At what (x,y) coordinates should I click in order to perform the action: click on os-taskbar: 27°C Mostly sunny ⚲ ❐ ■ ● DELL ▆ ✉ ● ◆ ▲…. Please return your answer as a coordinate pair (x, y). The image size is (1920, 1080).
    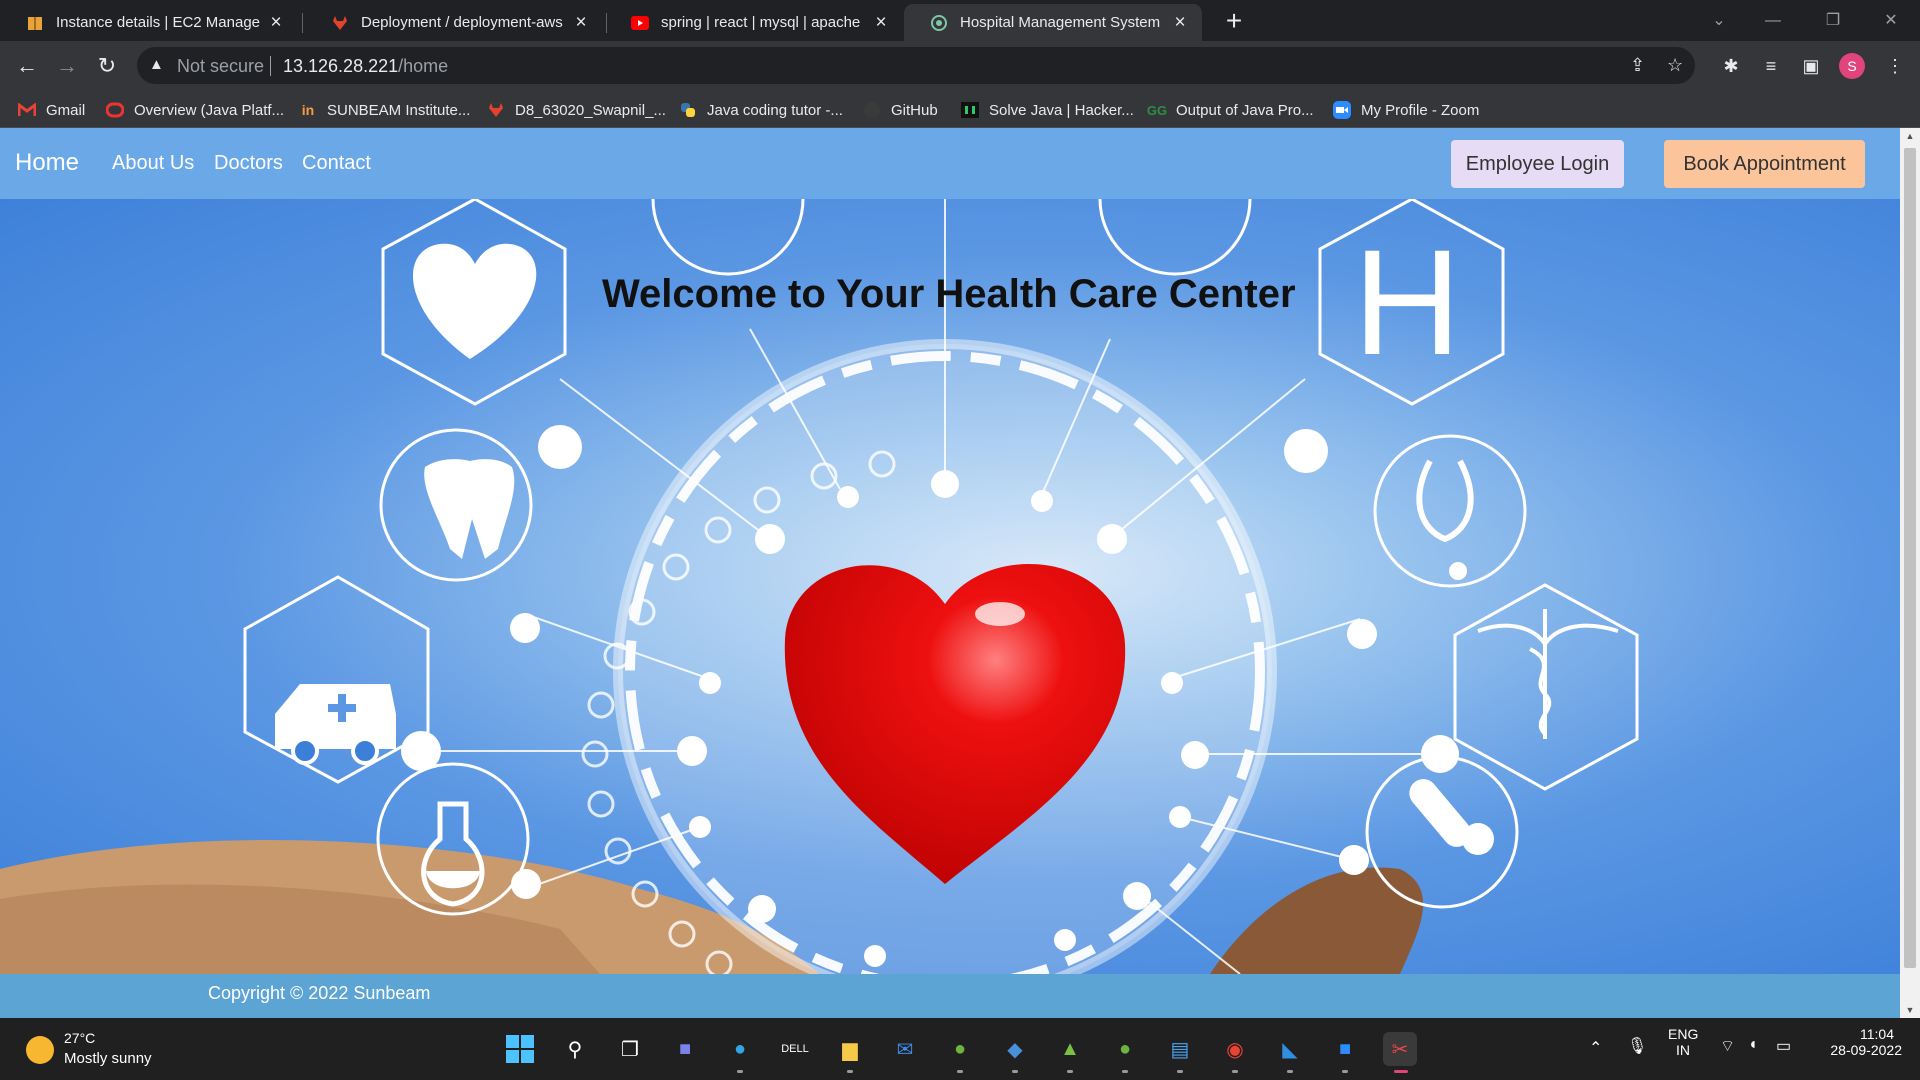
    Looking at the image, I should click on (960, 1049).